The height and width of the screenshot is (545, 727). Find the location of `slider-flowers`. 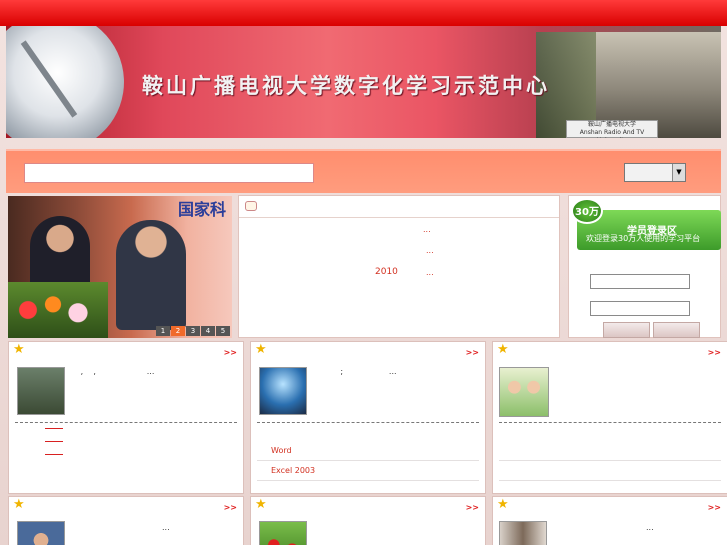

slider-flowers is located at coordinates (58, 310).